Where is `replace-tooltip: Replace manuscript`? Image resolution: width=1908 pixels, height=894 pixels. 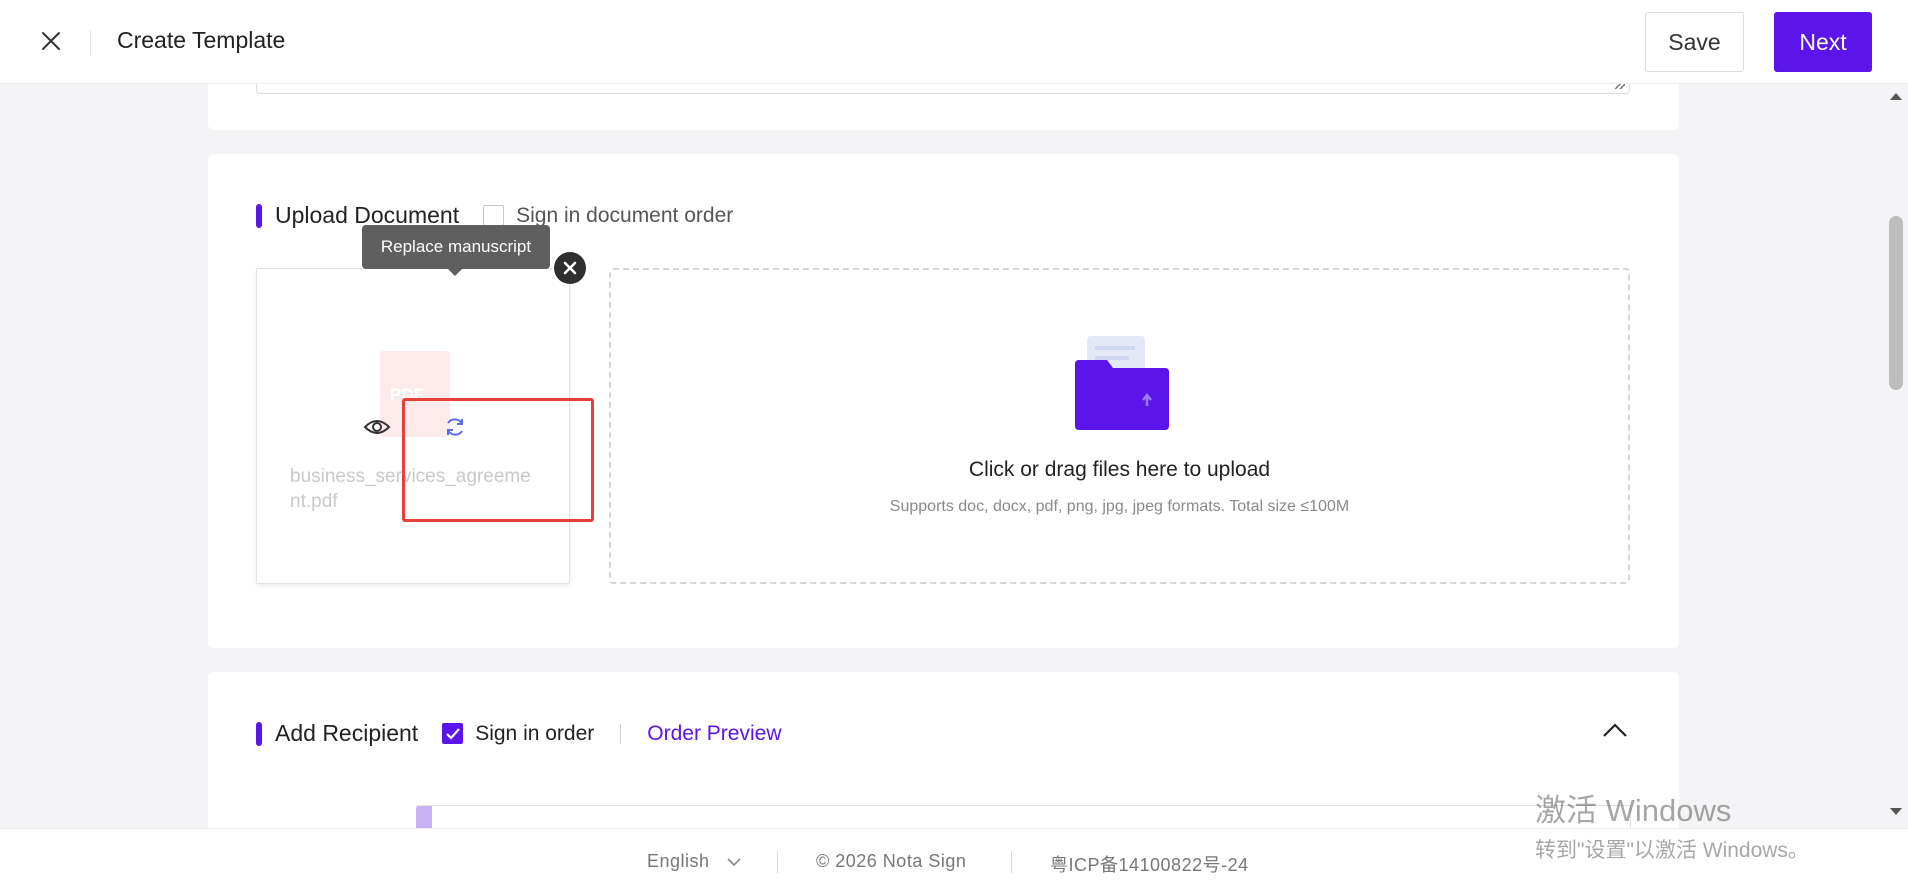 replace-tooltip: Replace manuscript is located at coordinates (456, 250).